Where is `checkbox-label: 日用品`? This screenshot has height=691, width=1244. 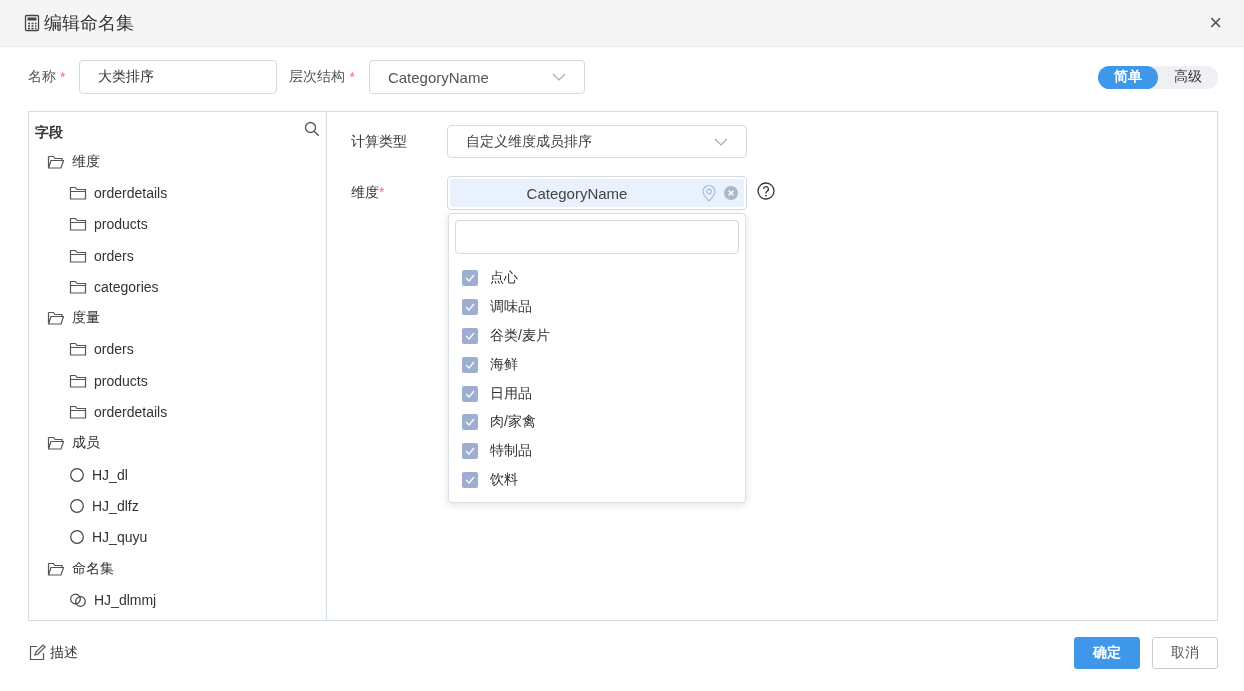 checkbox-label: 日用品 is located at coordinates (511, 393).